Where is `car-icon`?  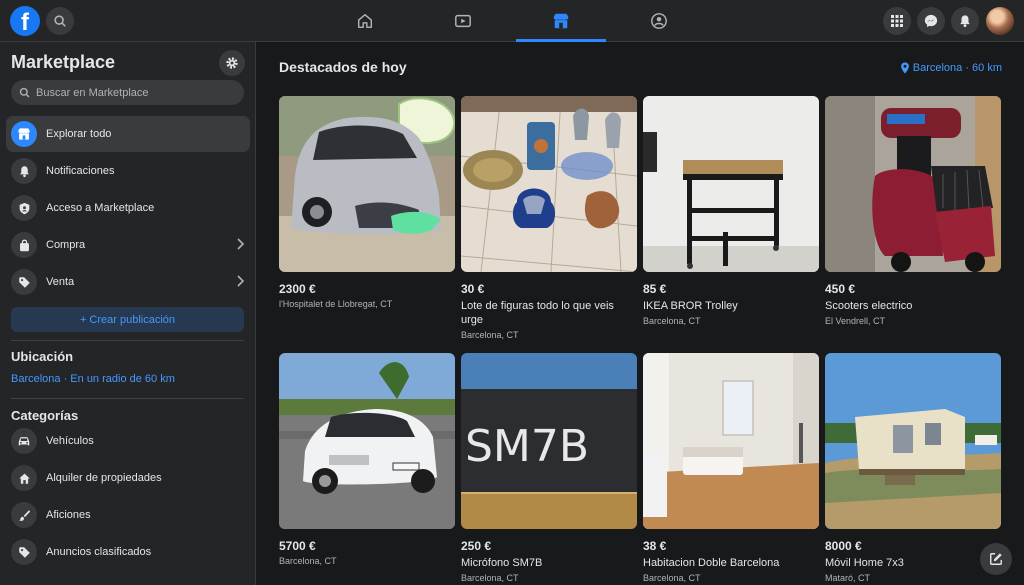
car-icon is located at coordinates (24, 441).